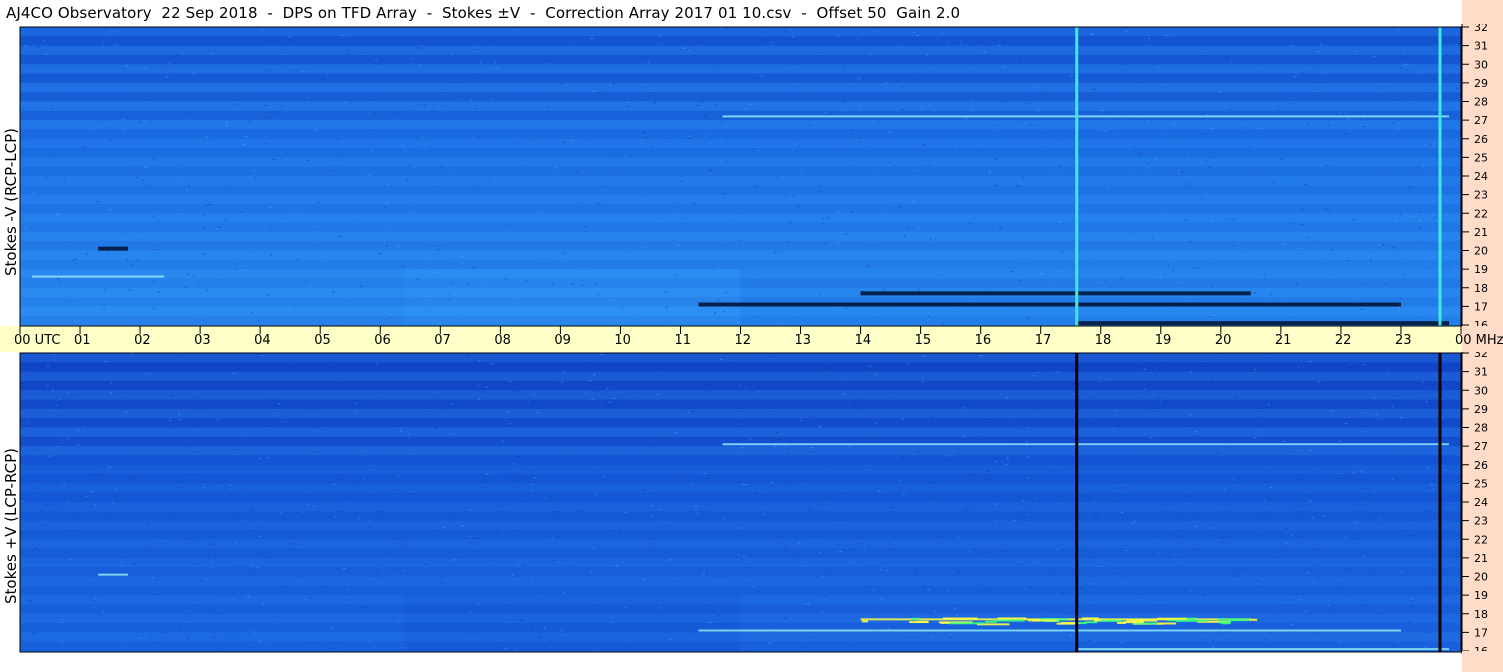 This screenshot has width=1503, height=672. Describe the element at coordinates (863, 340) in the screenshot. I see `time-tick-label: 14` at that location.